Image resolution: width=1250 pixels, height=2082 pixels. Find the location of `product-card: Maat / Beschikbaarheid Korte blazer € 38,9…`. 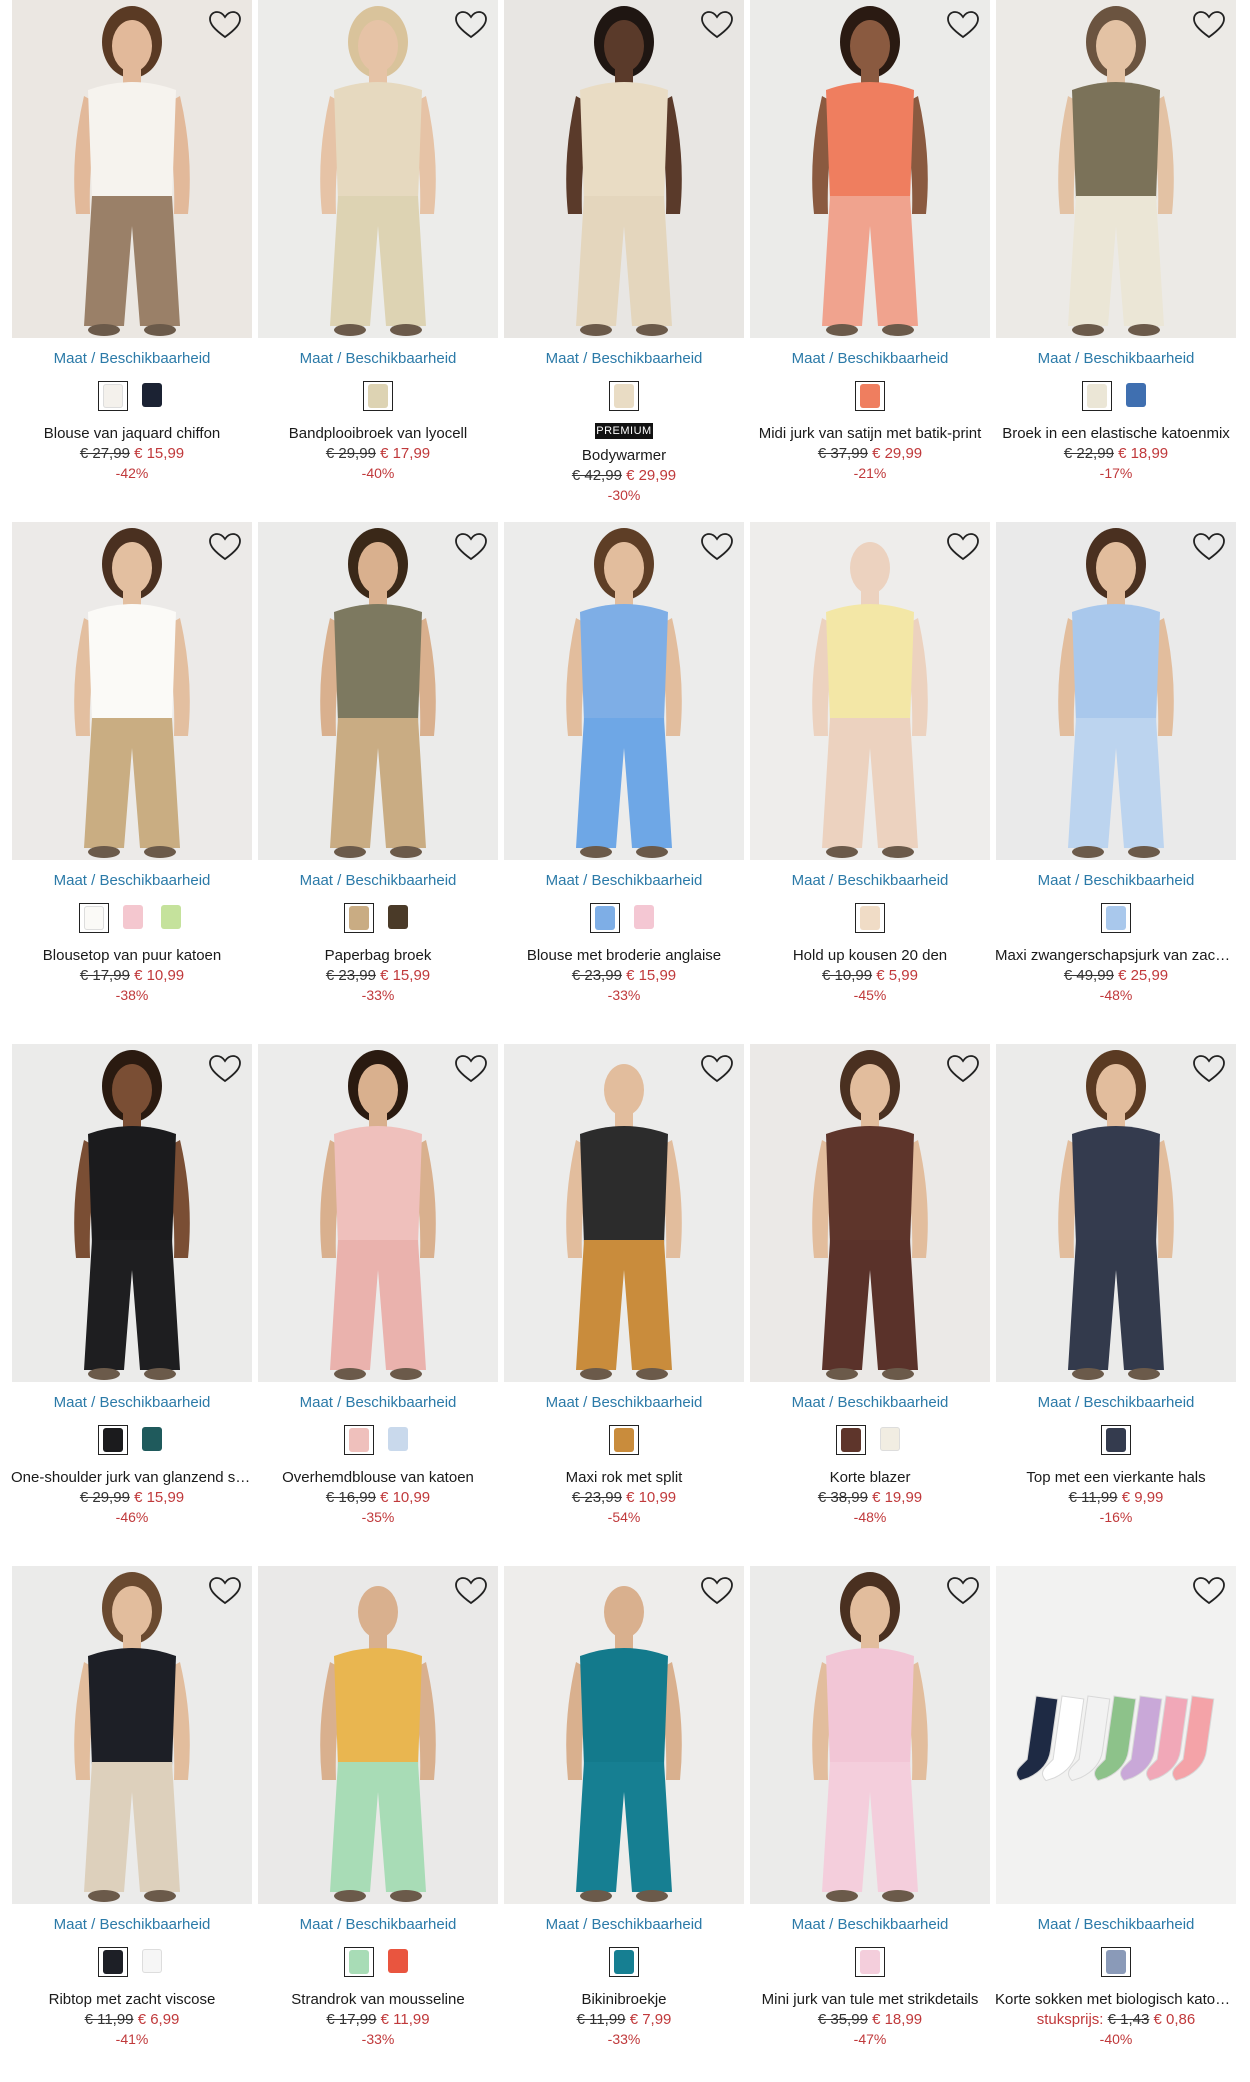

product-card: Maat / Beschikbaarheid Korte blazer € 38,9… is located at coordinates (870, 1284).